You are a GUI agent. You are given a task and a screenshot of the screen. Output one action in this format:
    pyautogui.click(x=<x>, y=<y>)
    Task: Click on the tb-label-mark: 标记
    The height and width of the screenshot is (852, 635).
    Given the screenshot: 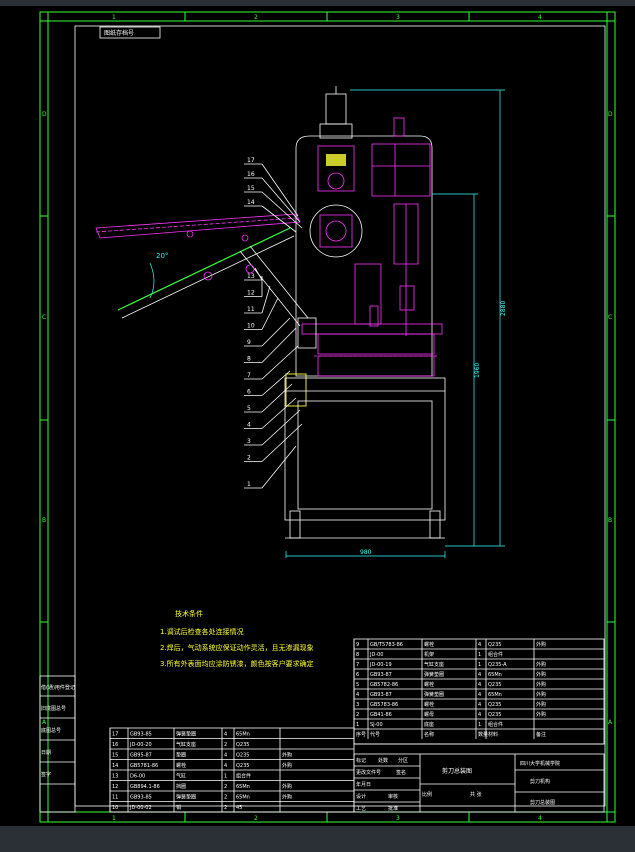 What is the action you would take?
    pyautogui.click(x=361, y=760)
    